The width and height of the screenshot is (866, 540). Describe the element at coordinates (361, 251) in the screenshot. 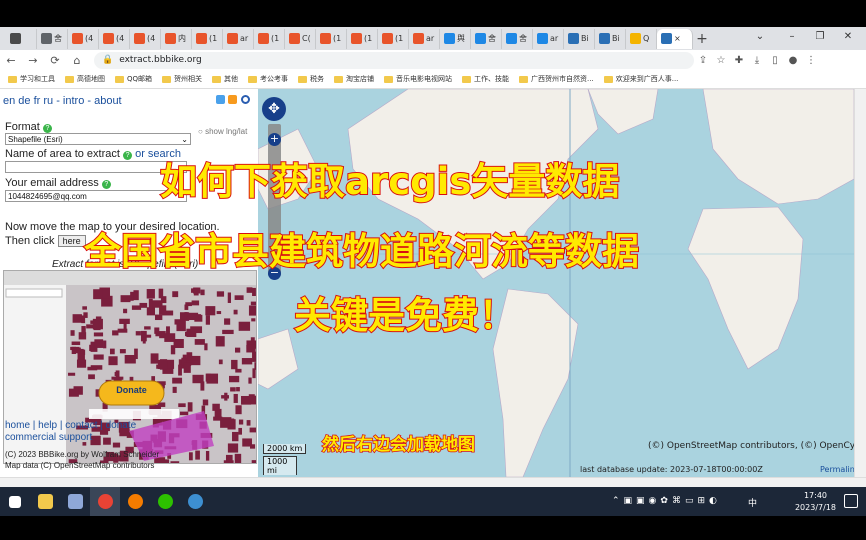

I see `overlay-title-line2: 全国省市县建筑物道路河流等数据` at that location.